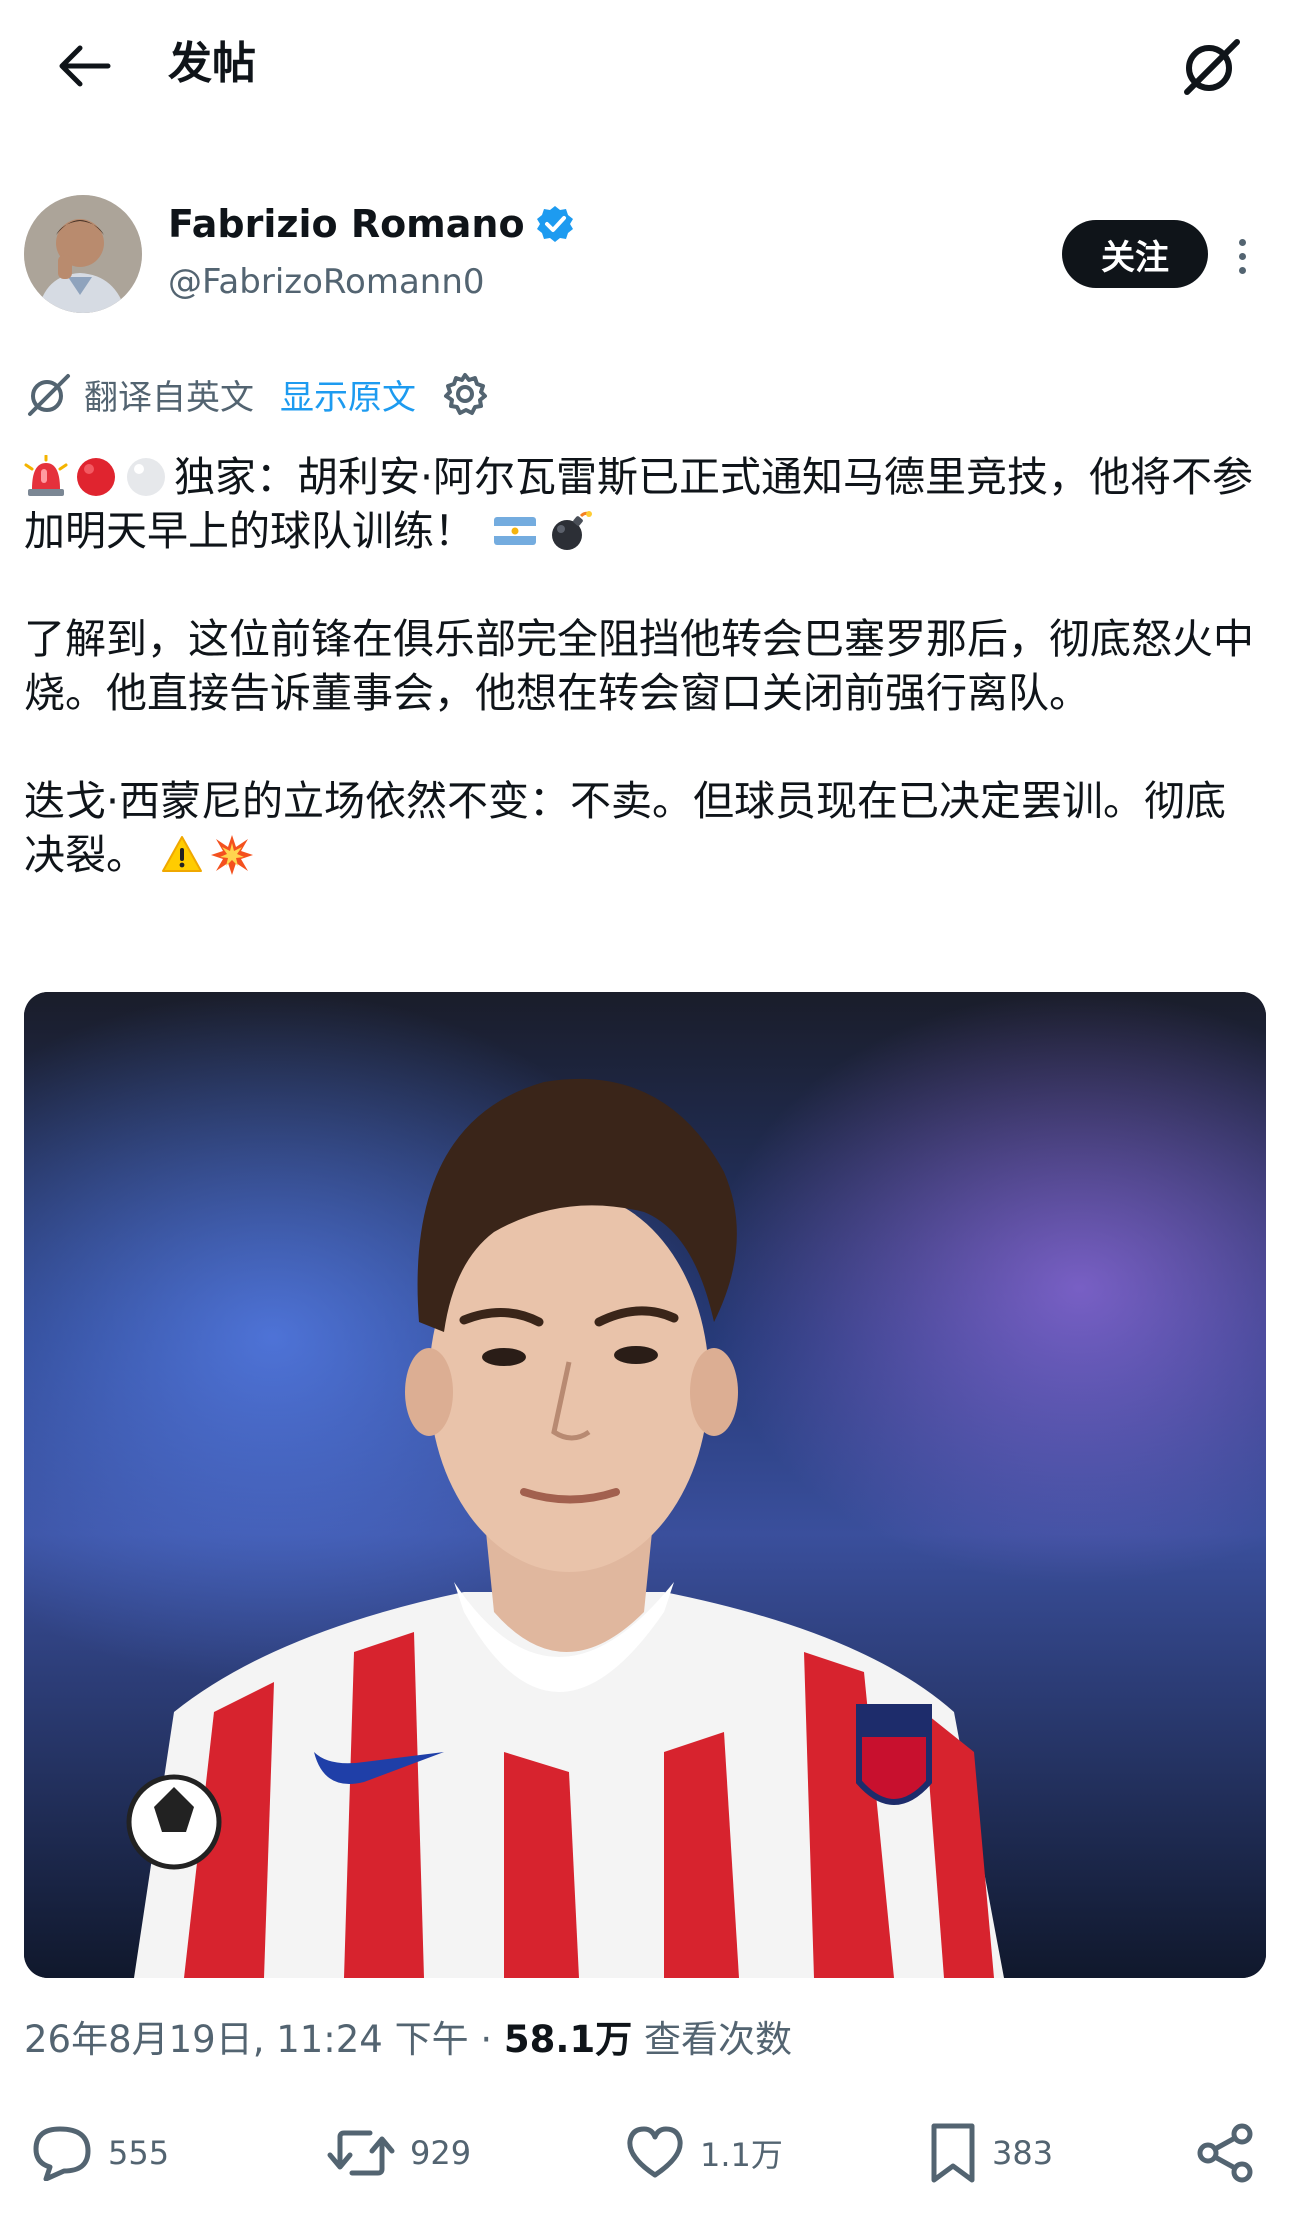 The height and width of the screenshot is (2216, 1291). Describe the element at coordinates (46, 475) in the screenshot. I see `siren-icon` at that location.